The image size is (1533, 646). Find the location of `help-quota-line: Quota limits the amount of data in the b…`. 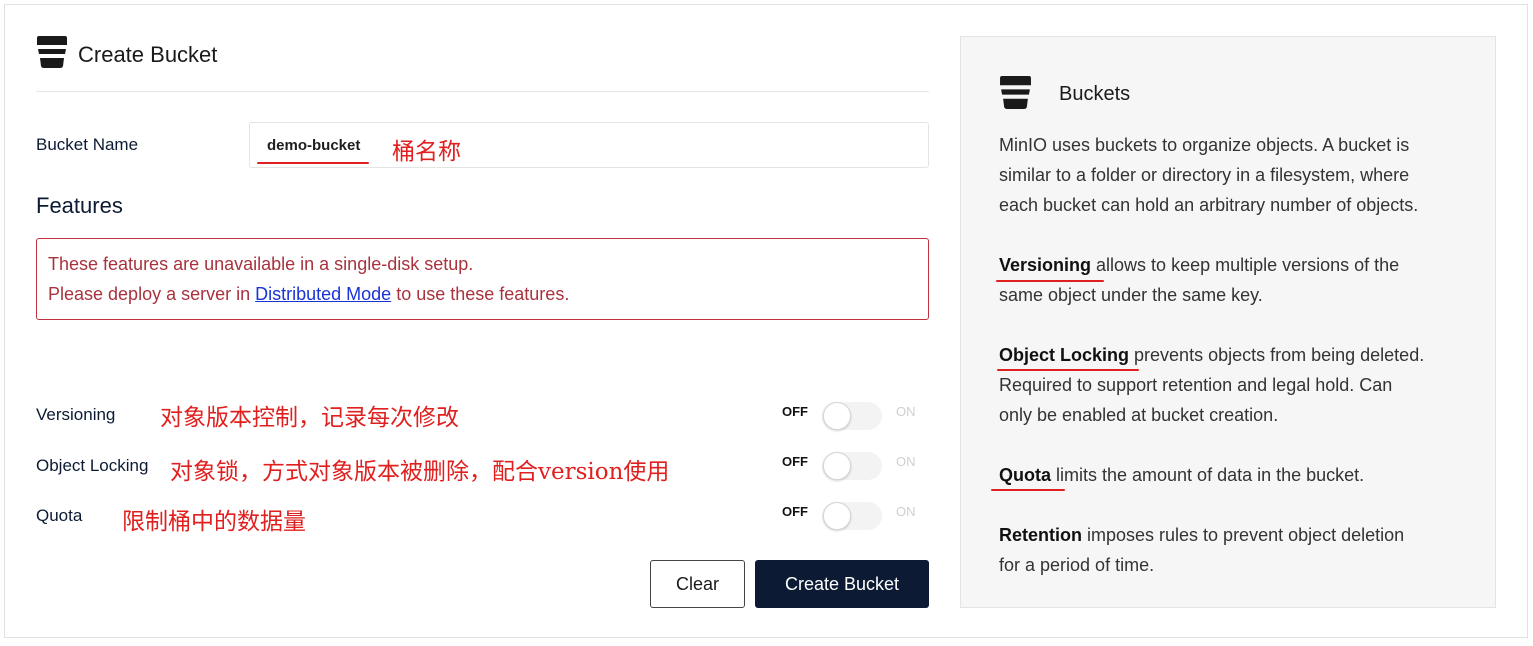

help-quota-line: Quota limits the amount of data in the b… is located at coordinates (1181, 475).